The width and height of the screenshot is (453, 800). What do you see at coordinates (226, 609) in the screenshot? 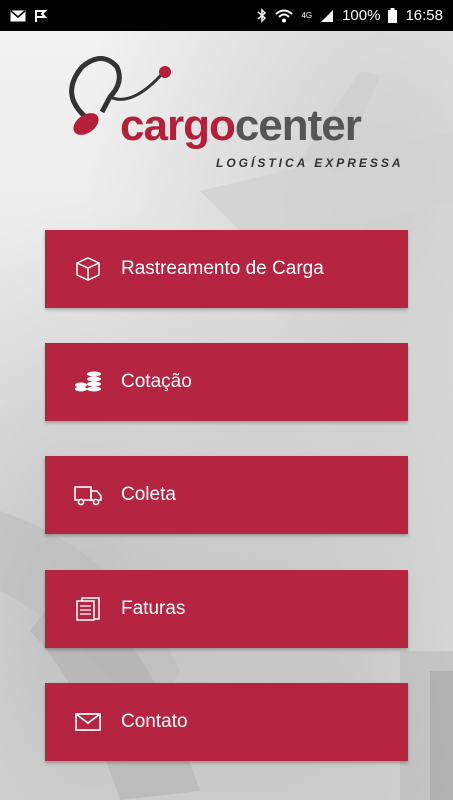
I see `menu-button-faturas: Faturas` at bounding box center [226, 609].